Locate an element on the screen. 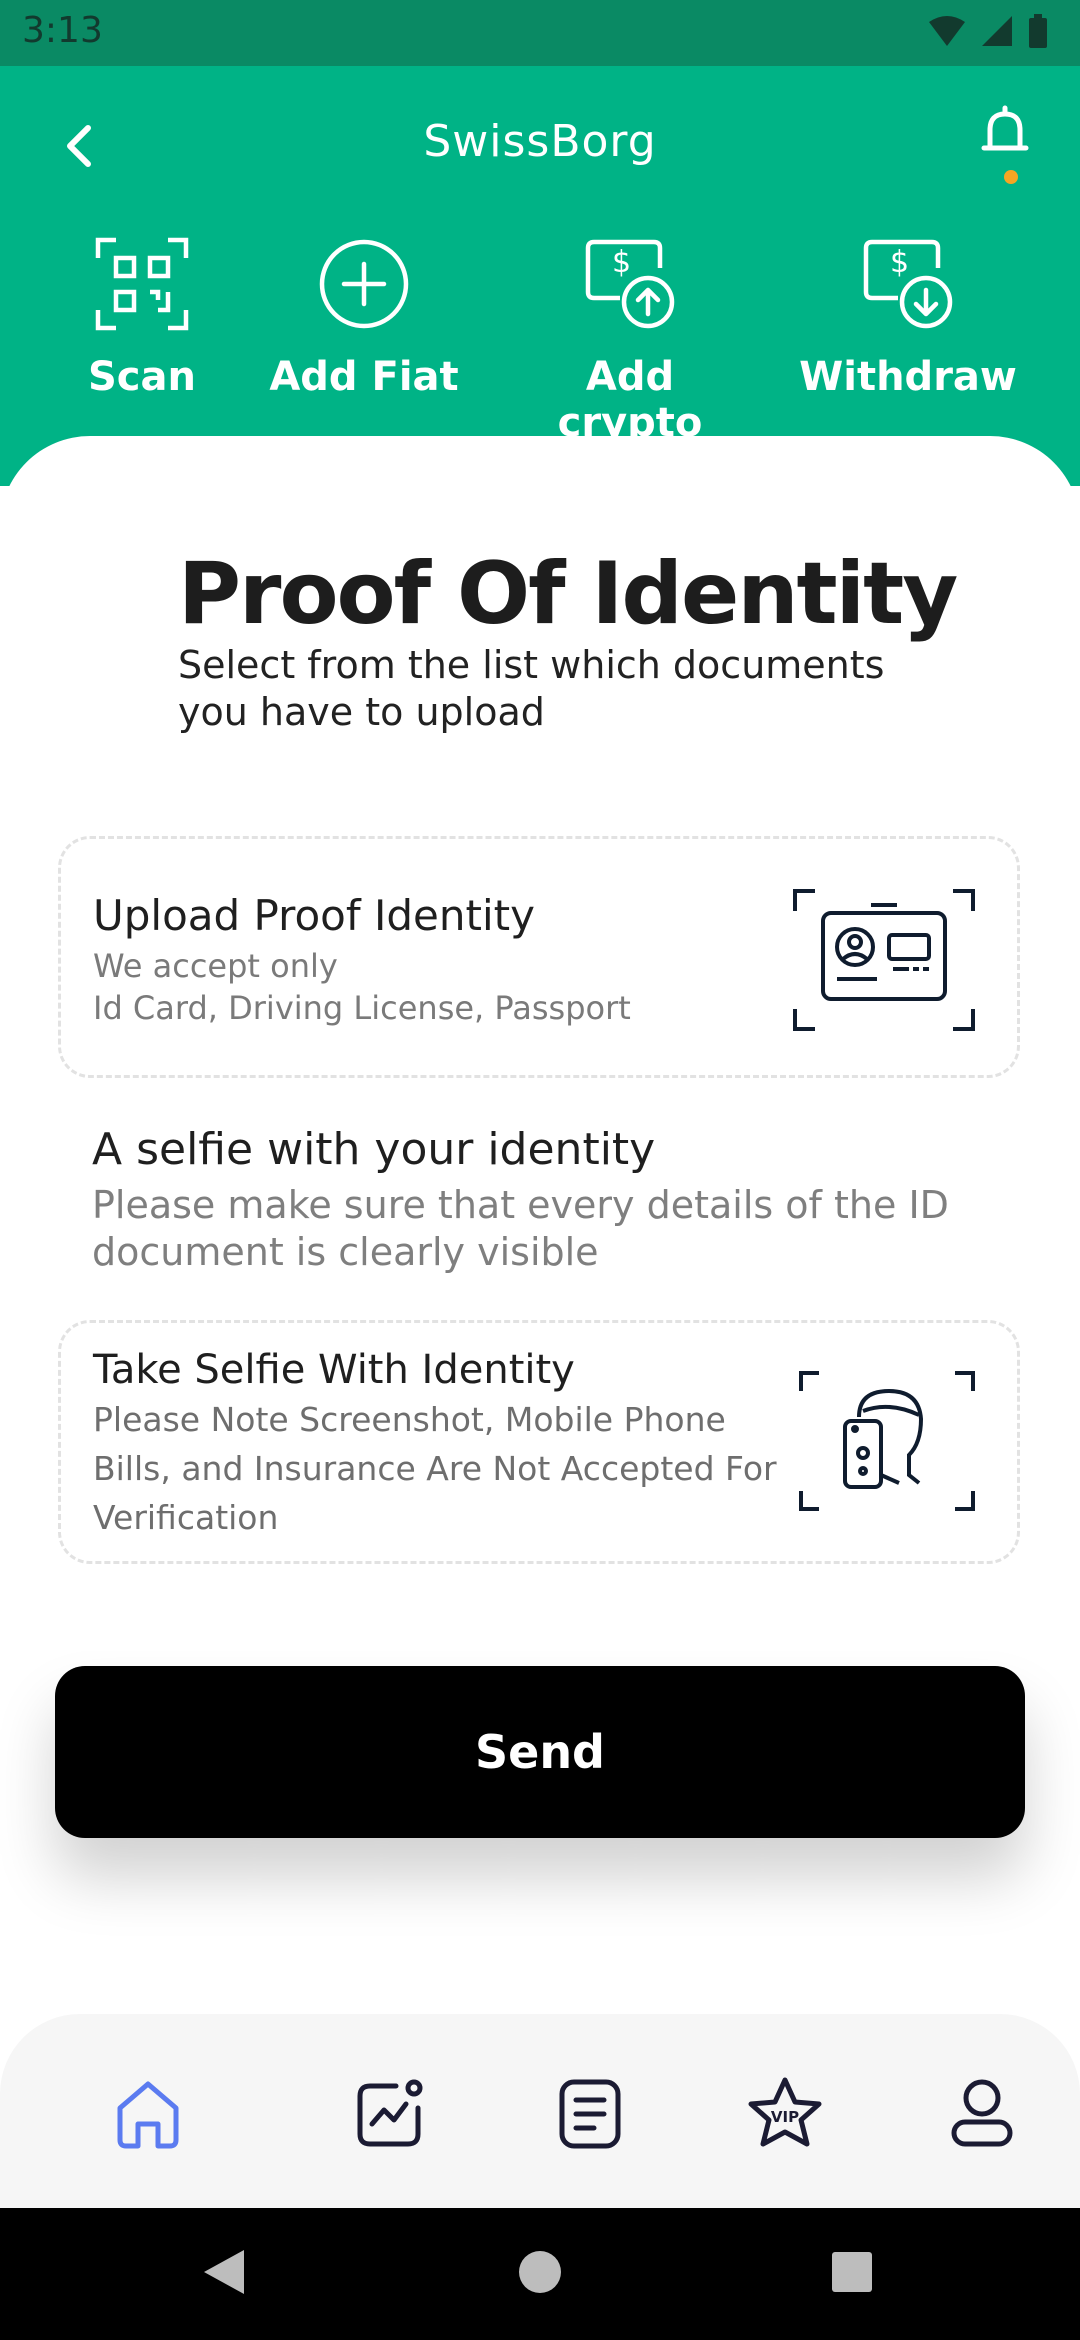 This screenshot has width=1080, height=2340. selfie-section-title: A selfie with your identity is located at coordinates (374, 1149).